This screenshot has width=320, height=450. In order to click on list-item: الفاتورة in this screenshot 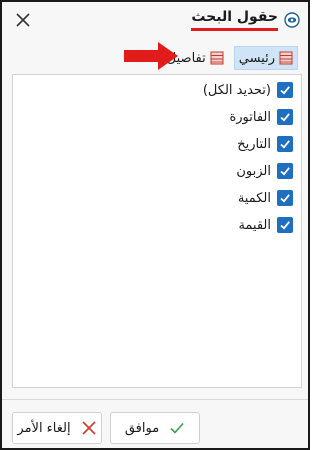, I will do `click(261, 117)`.